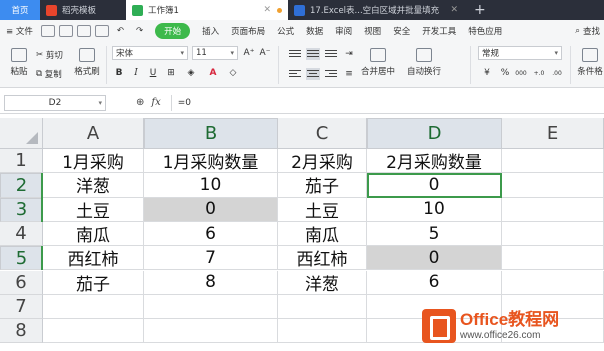 Image resolution: width=604 pixels, height=351 pixels. What do you see at coordinates (322, 133) in the screenshot?
I see `column-header-c: C` at bounding box center [322, 133].